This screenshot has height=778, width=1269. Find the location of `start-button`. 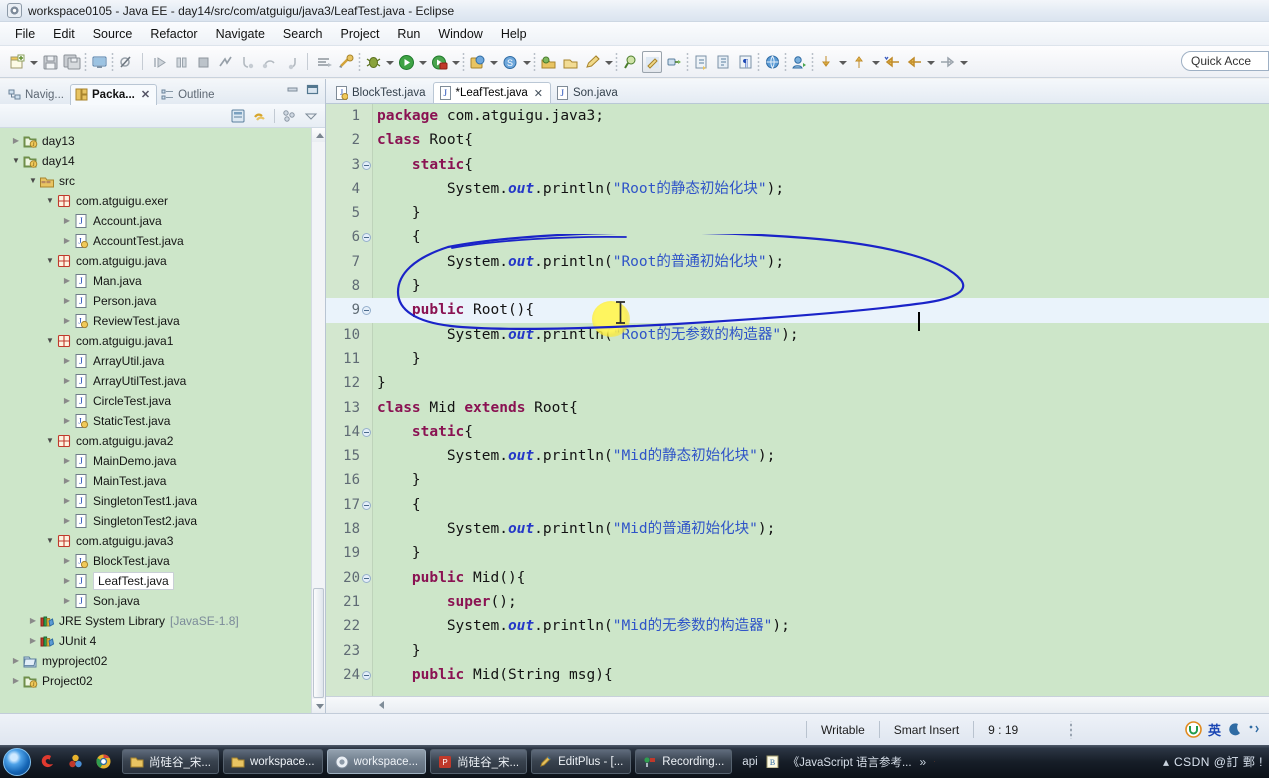

start-button is located at coordinates (17, 761).